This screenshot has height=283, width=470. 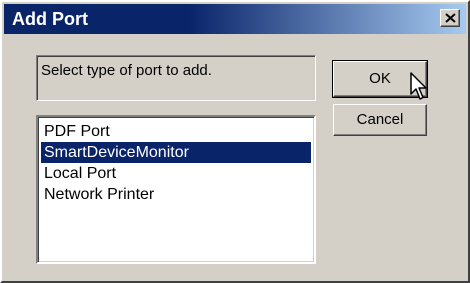 I want to click on list-item-network-printer: Network Printer, so click(x=176, y=194).